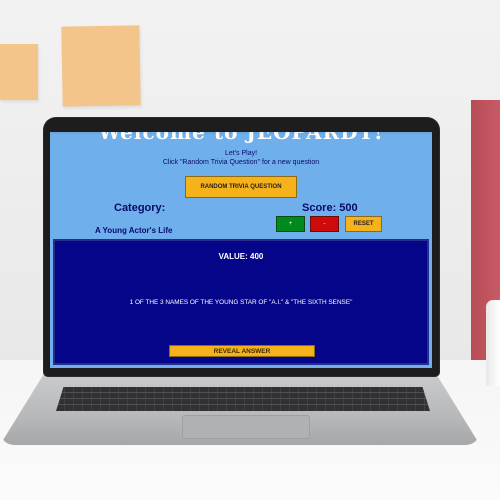 The width and height of the screenshot is (500, 500). Describe the element at coordinates (134, 230) in the screenshot. I see `category-value: A Young Actor's Life` at that location.